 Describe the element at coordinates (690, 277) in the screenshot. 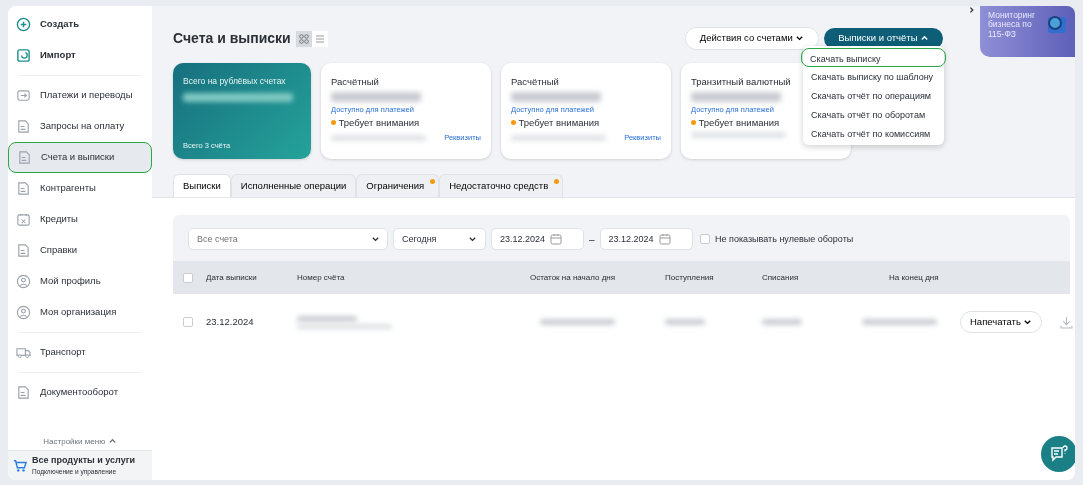

I see `column-header: Поступления` at that location.